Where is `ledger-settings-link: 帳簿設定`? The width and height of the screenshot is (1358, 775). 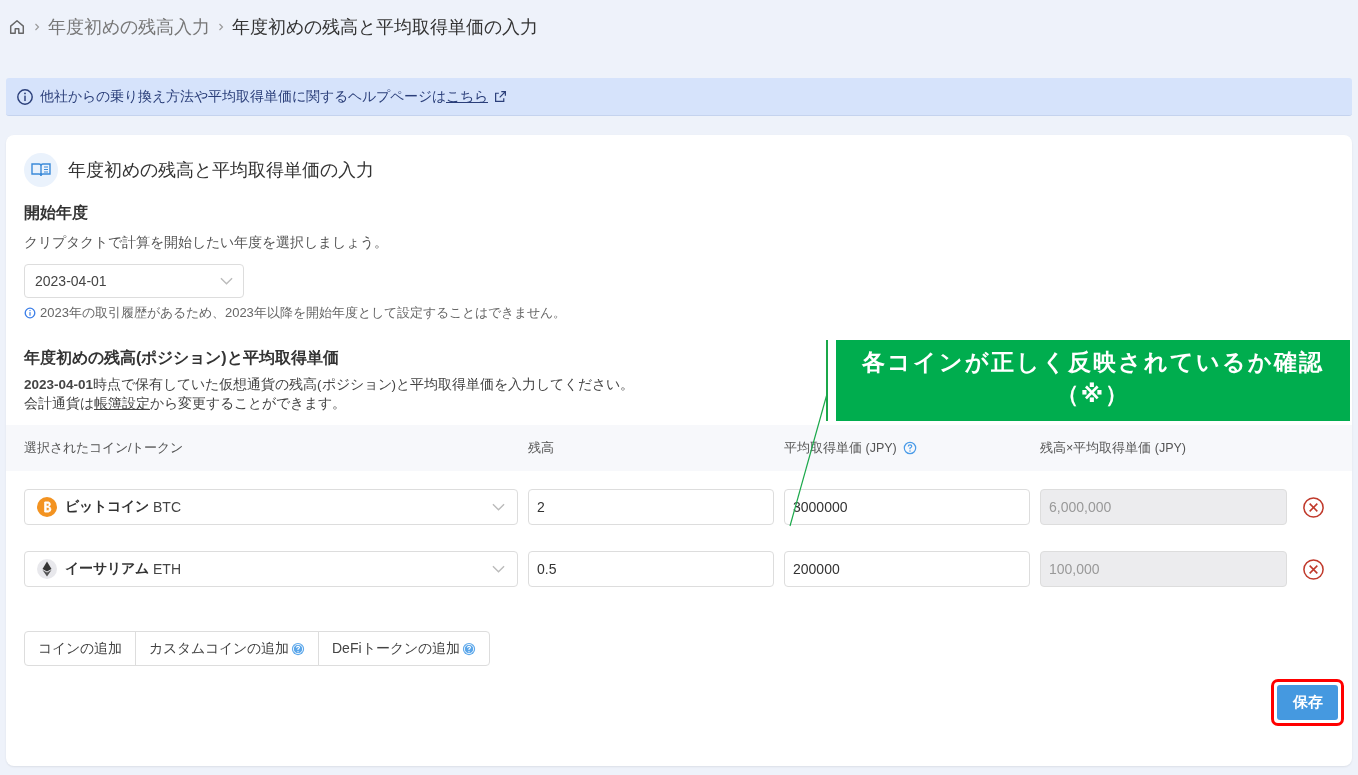
ledger-settings-link: 帳簿設定 is located at coordinates (122, 403).